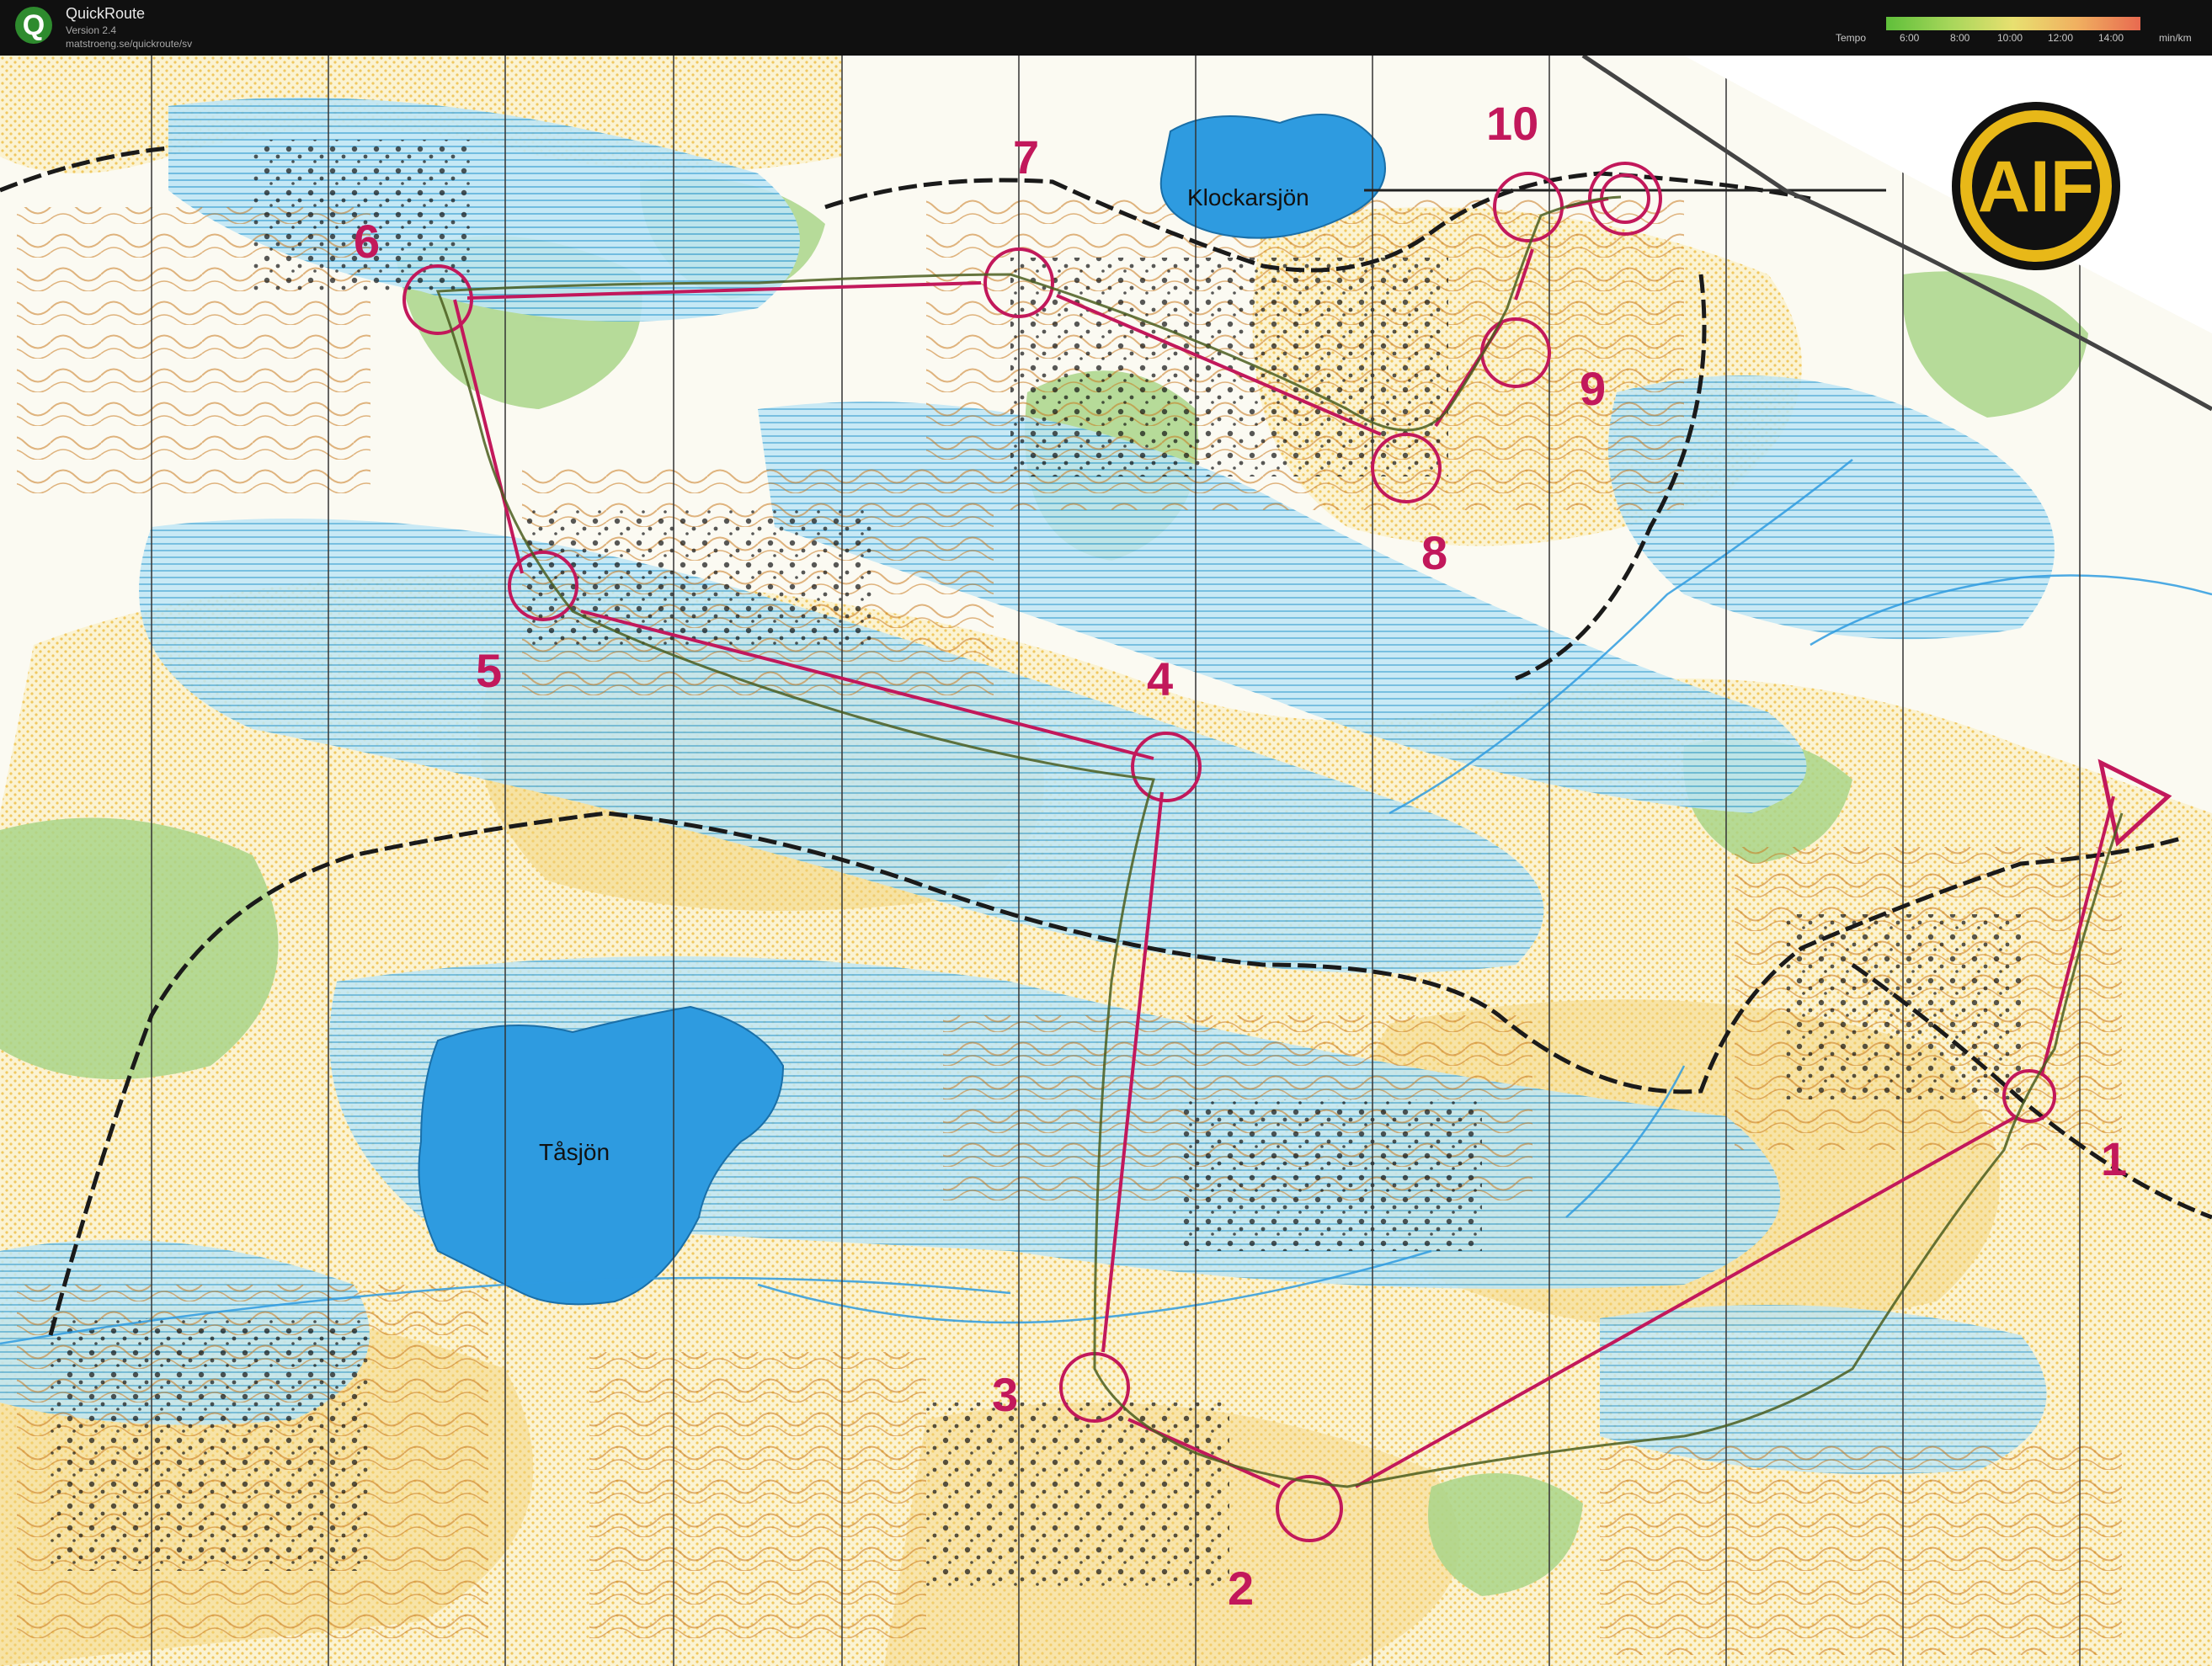 This screenshot has height=1666, width=2212. Describe the element at coordinates (2010, 38) in the screenshot. I see `tempo-tick: 10:00` at that location.